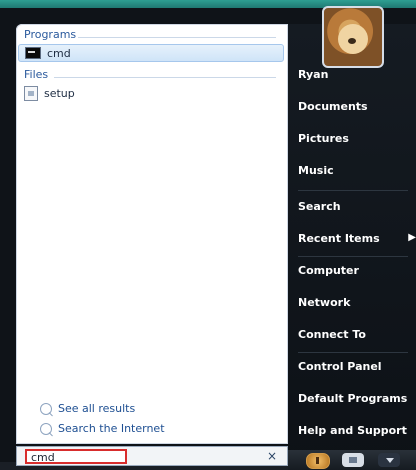 This screenshot has width=416, height=470. What do you see at coordinates (316, 170) in the screenshot?
I see `music-link: Music` at bounding box center [316, 170].